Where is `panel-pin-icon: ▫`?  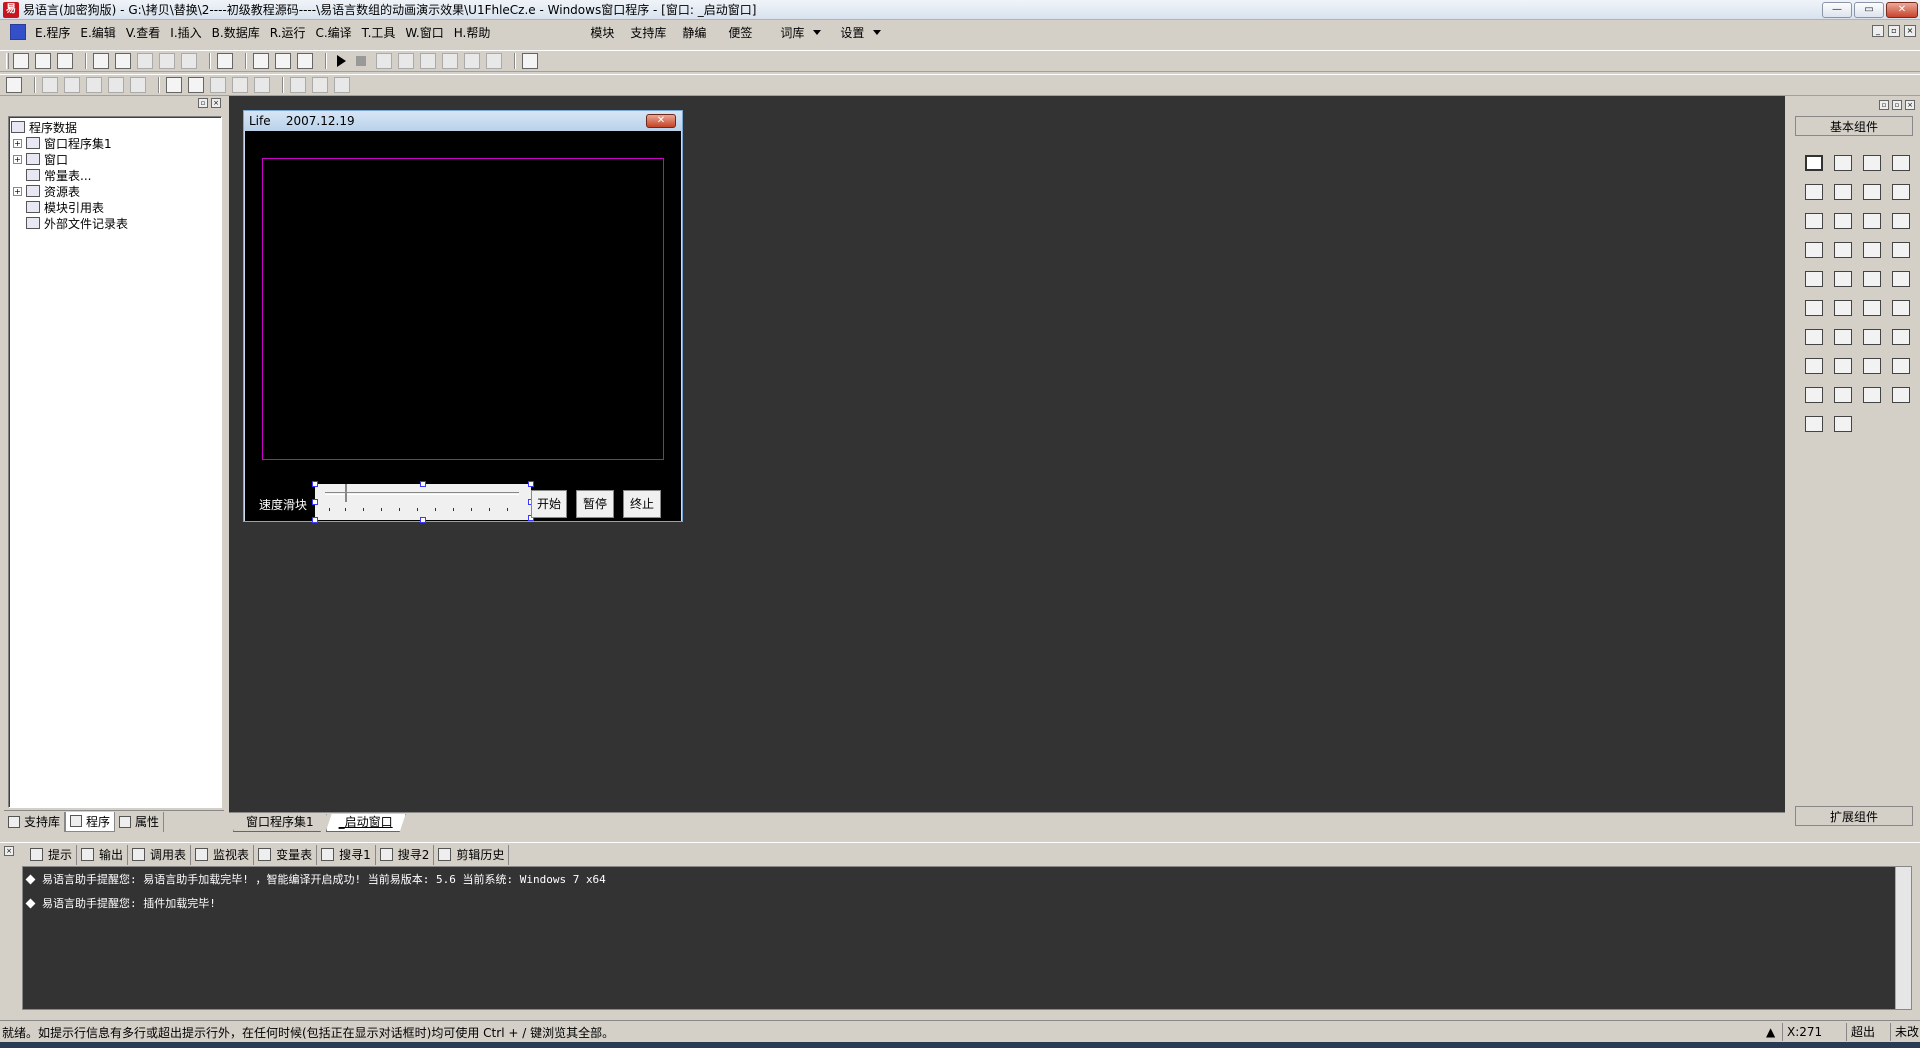 panel-pin-icon: ▫ is located at coordinates (1884, 105).